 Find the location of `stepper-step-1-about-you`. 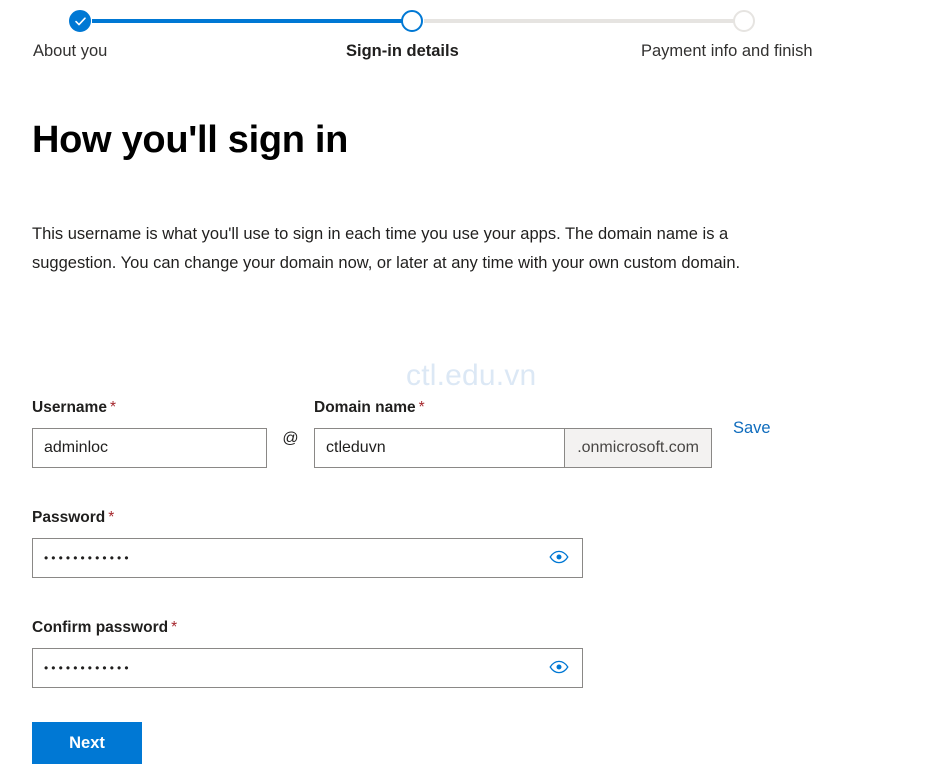

stepper-step-1-about-you is located at coordinates (80, 21).